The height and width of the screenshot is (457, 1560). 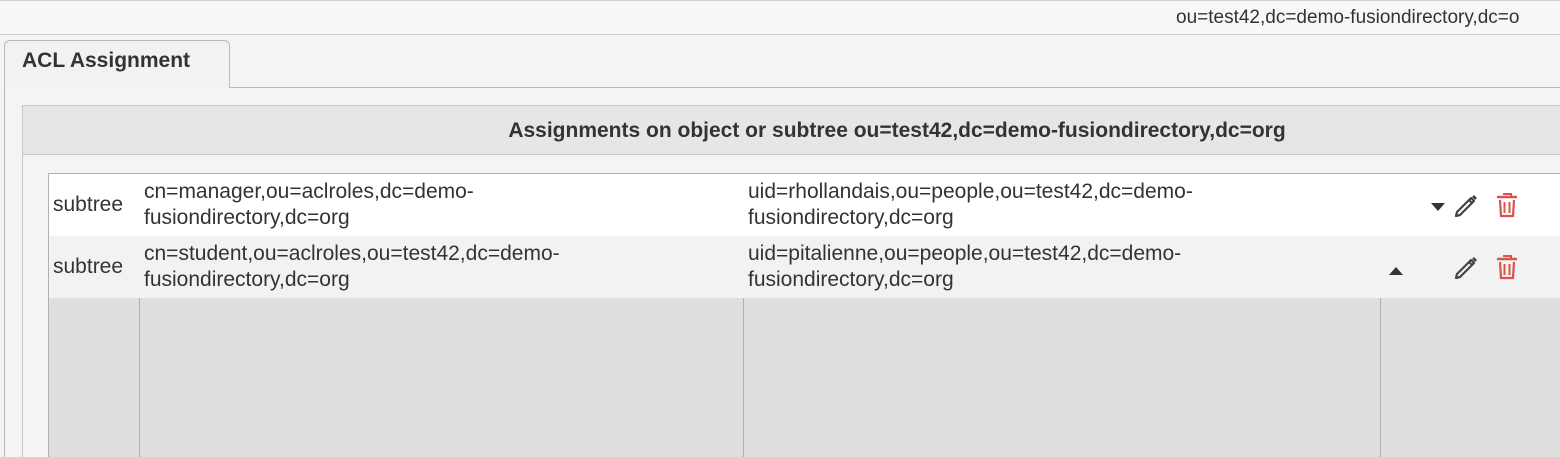 What do you see at coordinates (1438, 207) in the screenshot?
I see `triangle-down-icon` at bounding box center [1438, 207].